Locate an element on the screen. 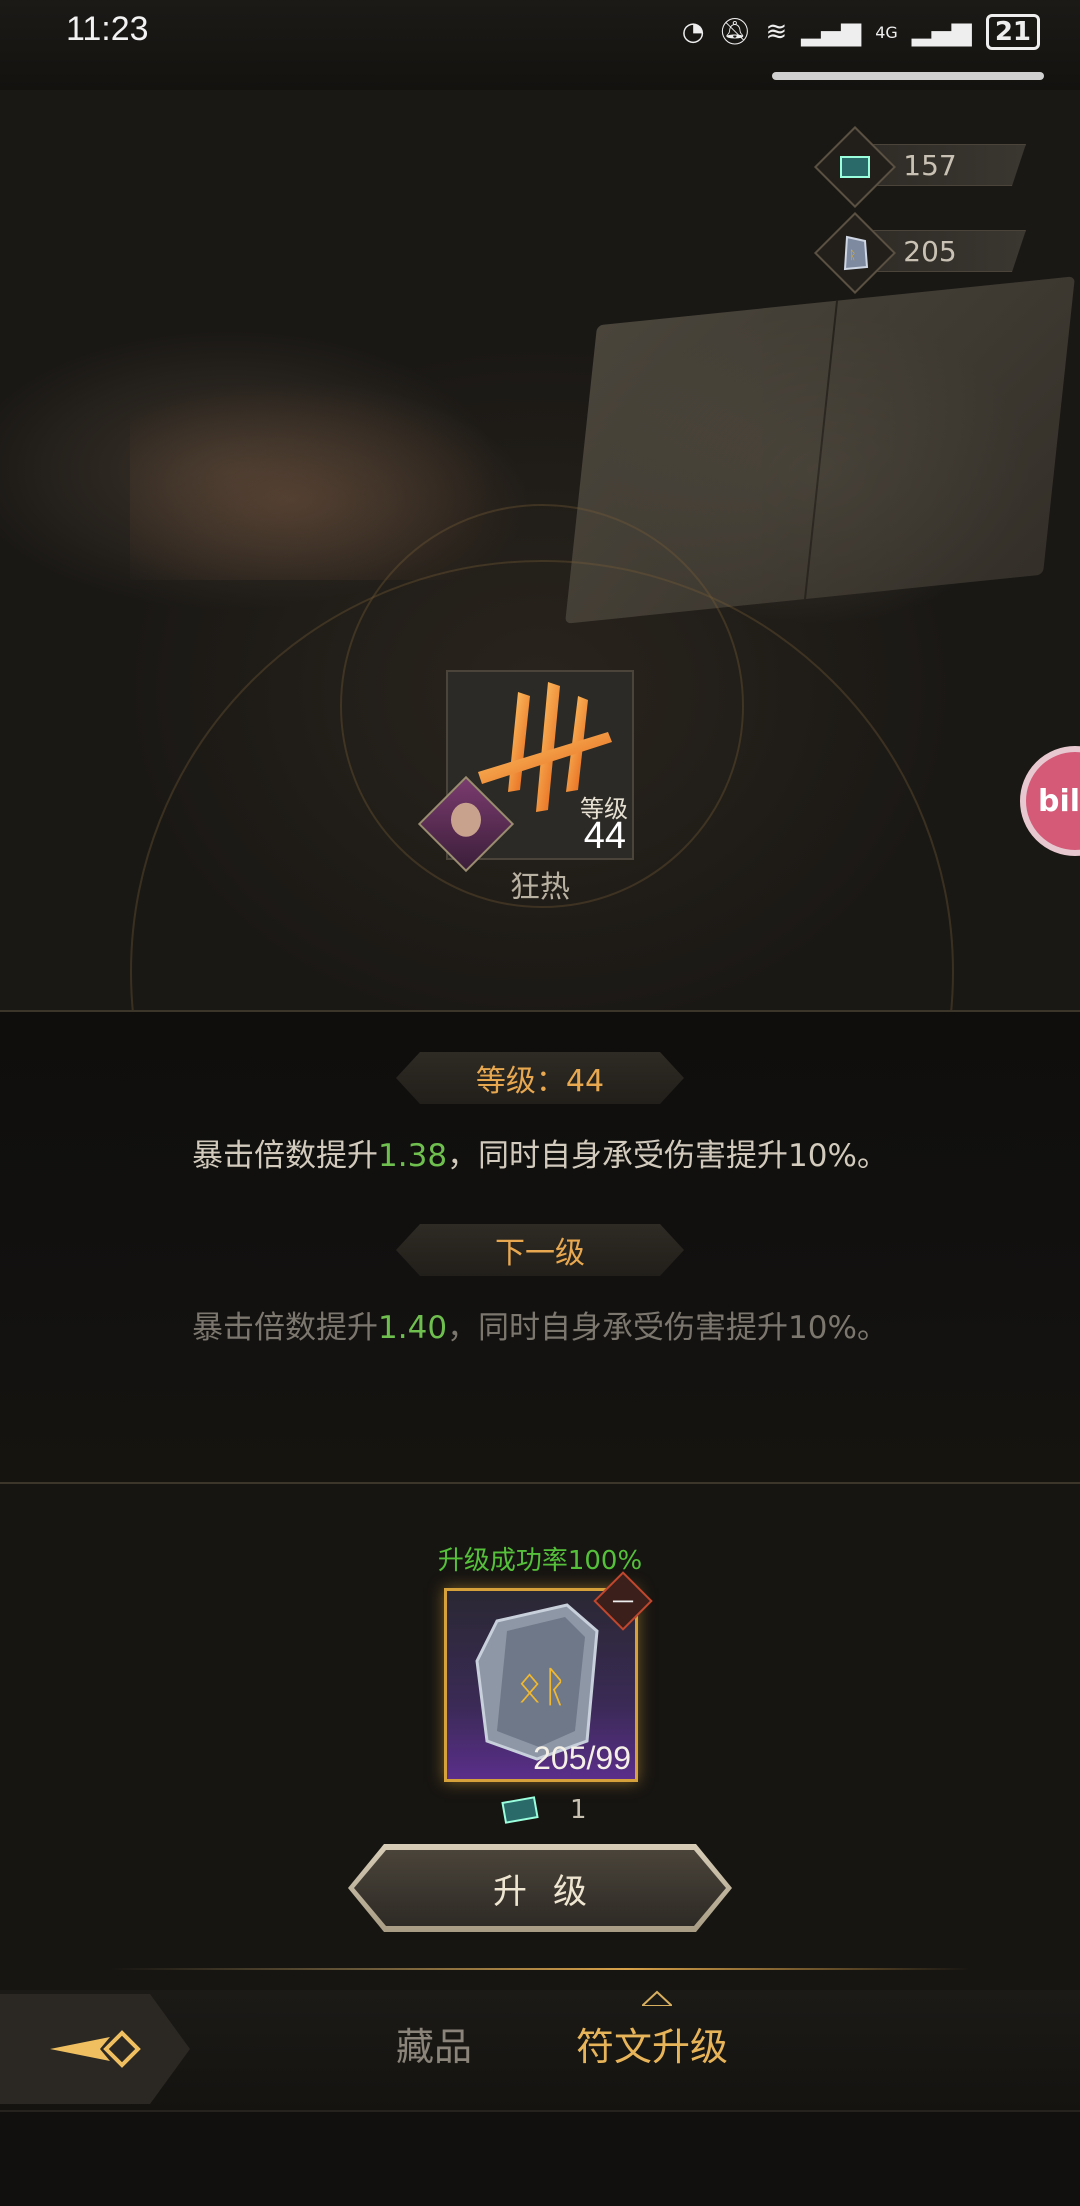 This screenshot has width=1080, height=2206. tab-rune-upgrade: 符文升级 is located at coordinates (652, 2043).